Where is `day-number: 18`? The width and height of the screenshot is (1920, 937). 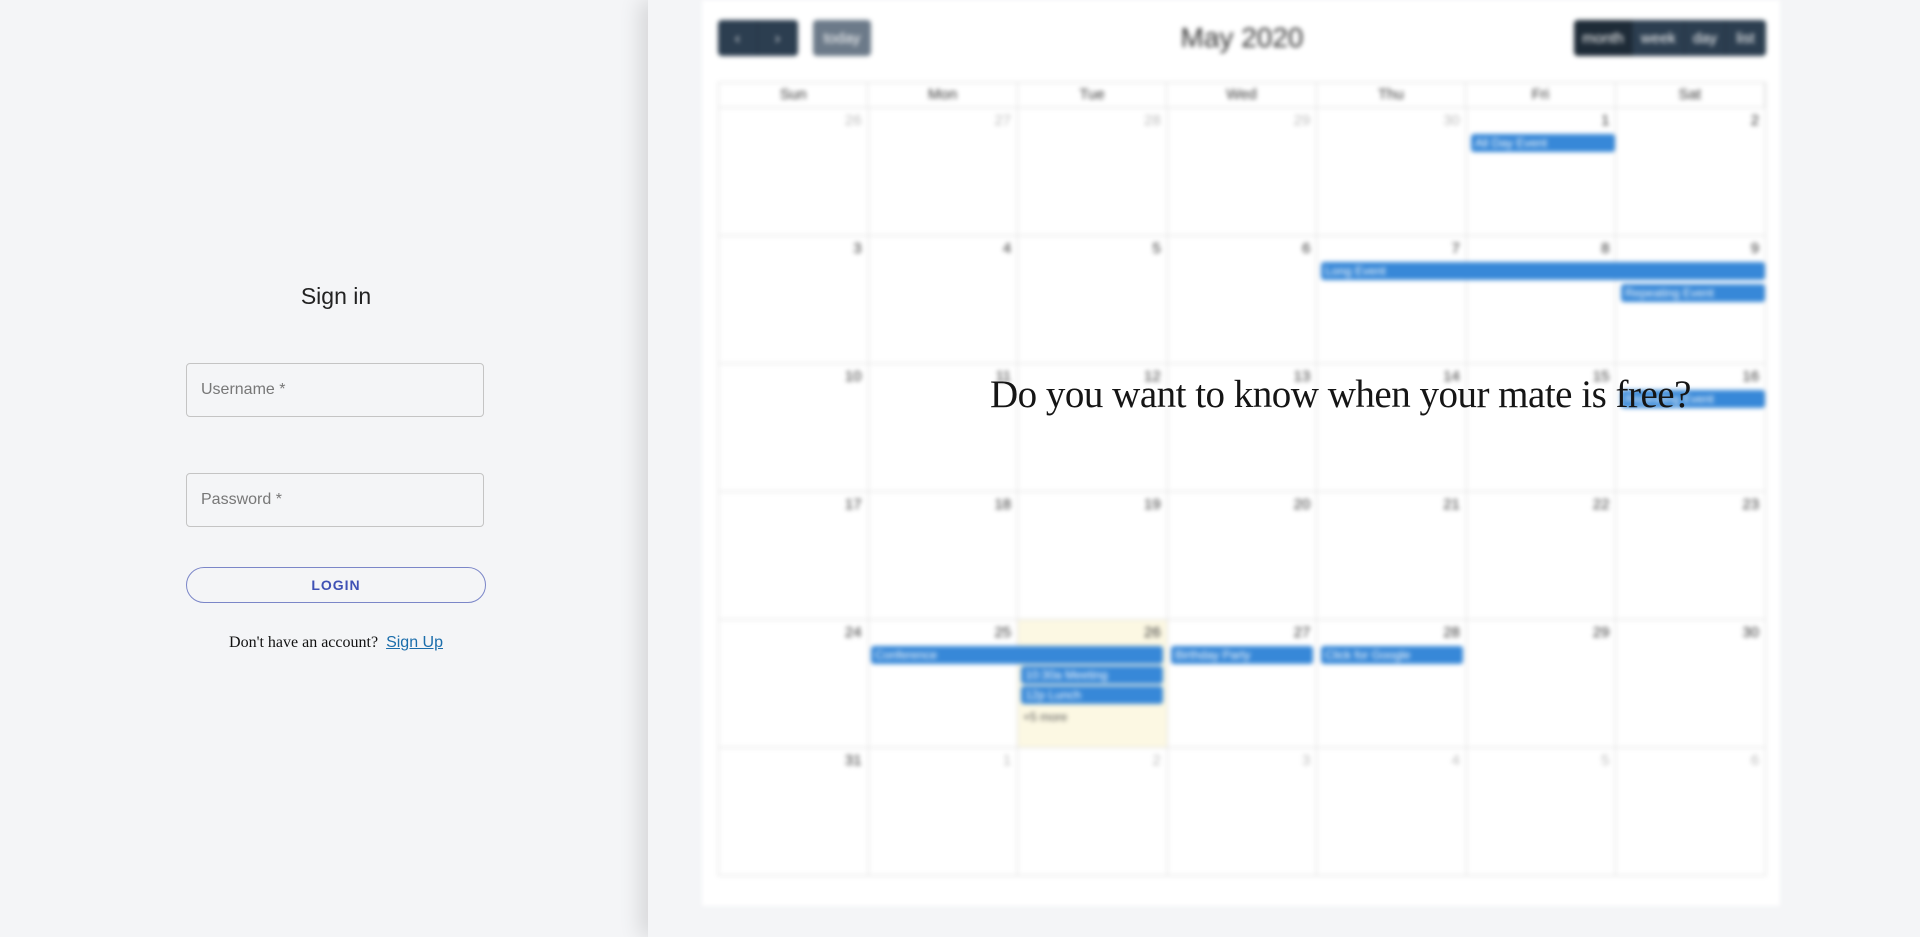 day-number: 18 is located at coordinates (1003, 504).